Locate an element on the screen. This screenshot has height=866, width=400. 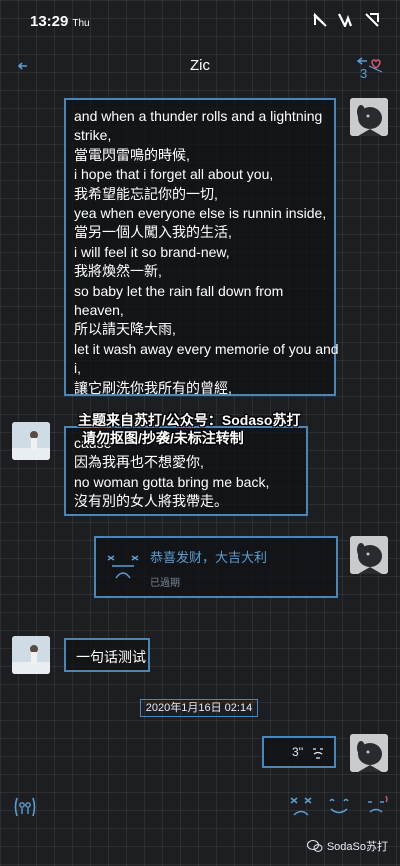
voice-input-icon is located at coordinates (25, 807).